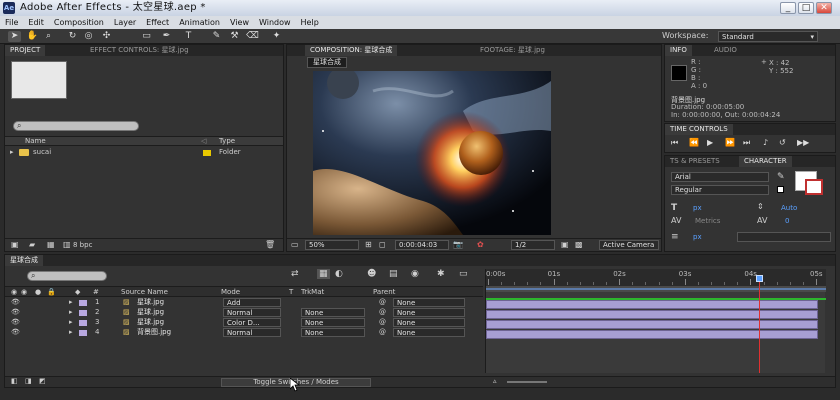 This screenshot has width=840, height=400. Describe the element at coordinates (782, 142) in the screenshot. I see `loop-icon: ↺` at that location.